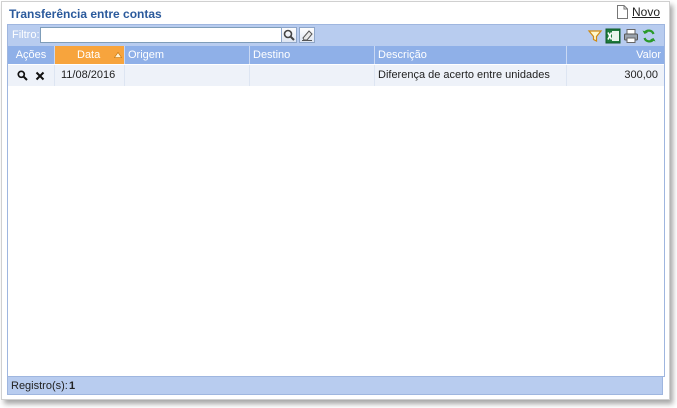  Describe the element at coordinates (187, 55) in the screenshot. I see `column-header-origem: Origem` at that location.